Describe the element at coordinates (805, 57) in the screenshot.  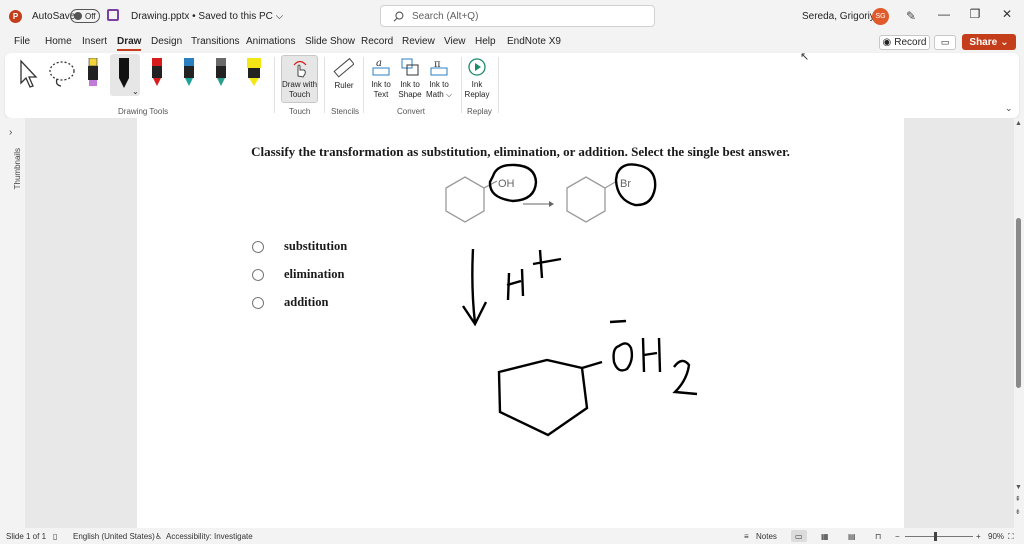
I see `mouse-cursor-icon: ↖` at that location.